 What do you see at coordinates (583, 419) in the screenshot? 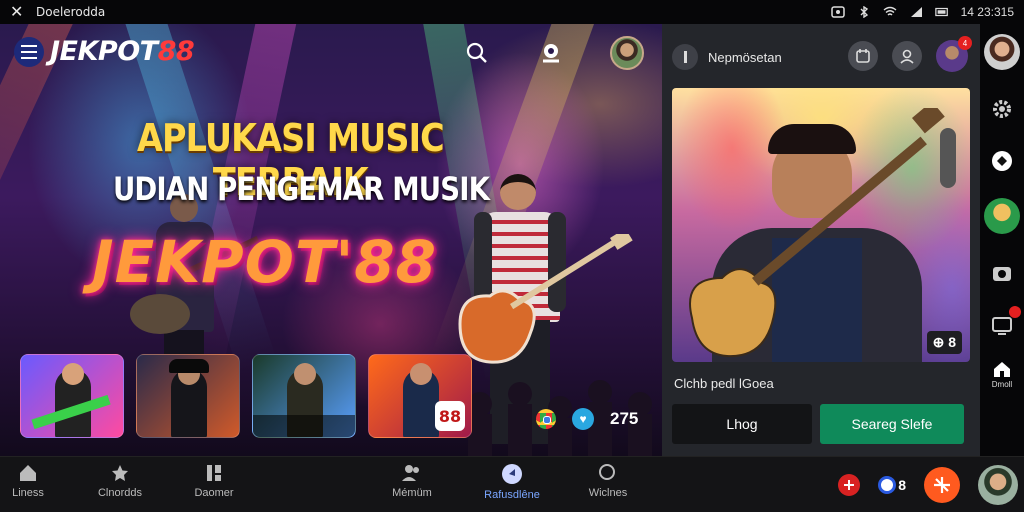
I see `heart-icon: ♥` at bounding box center [583, 419].